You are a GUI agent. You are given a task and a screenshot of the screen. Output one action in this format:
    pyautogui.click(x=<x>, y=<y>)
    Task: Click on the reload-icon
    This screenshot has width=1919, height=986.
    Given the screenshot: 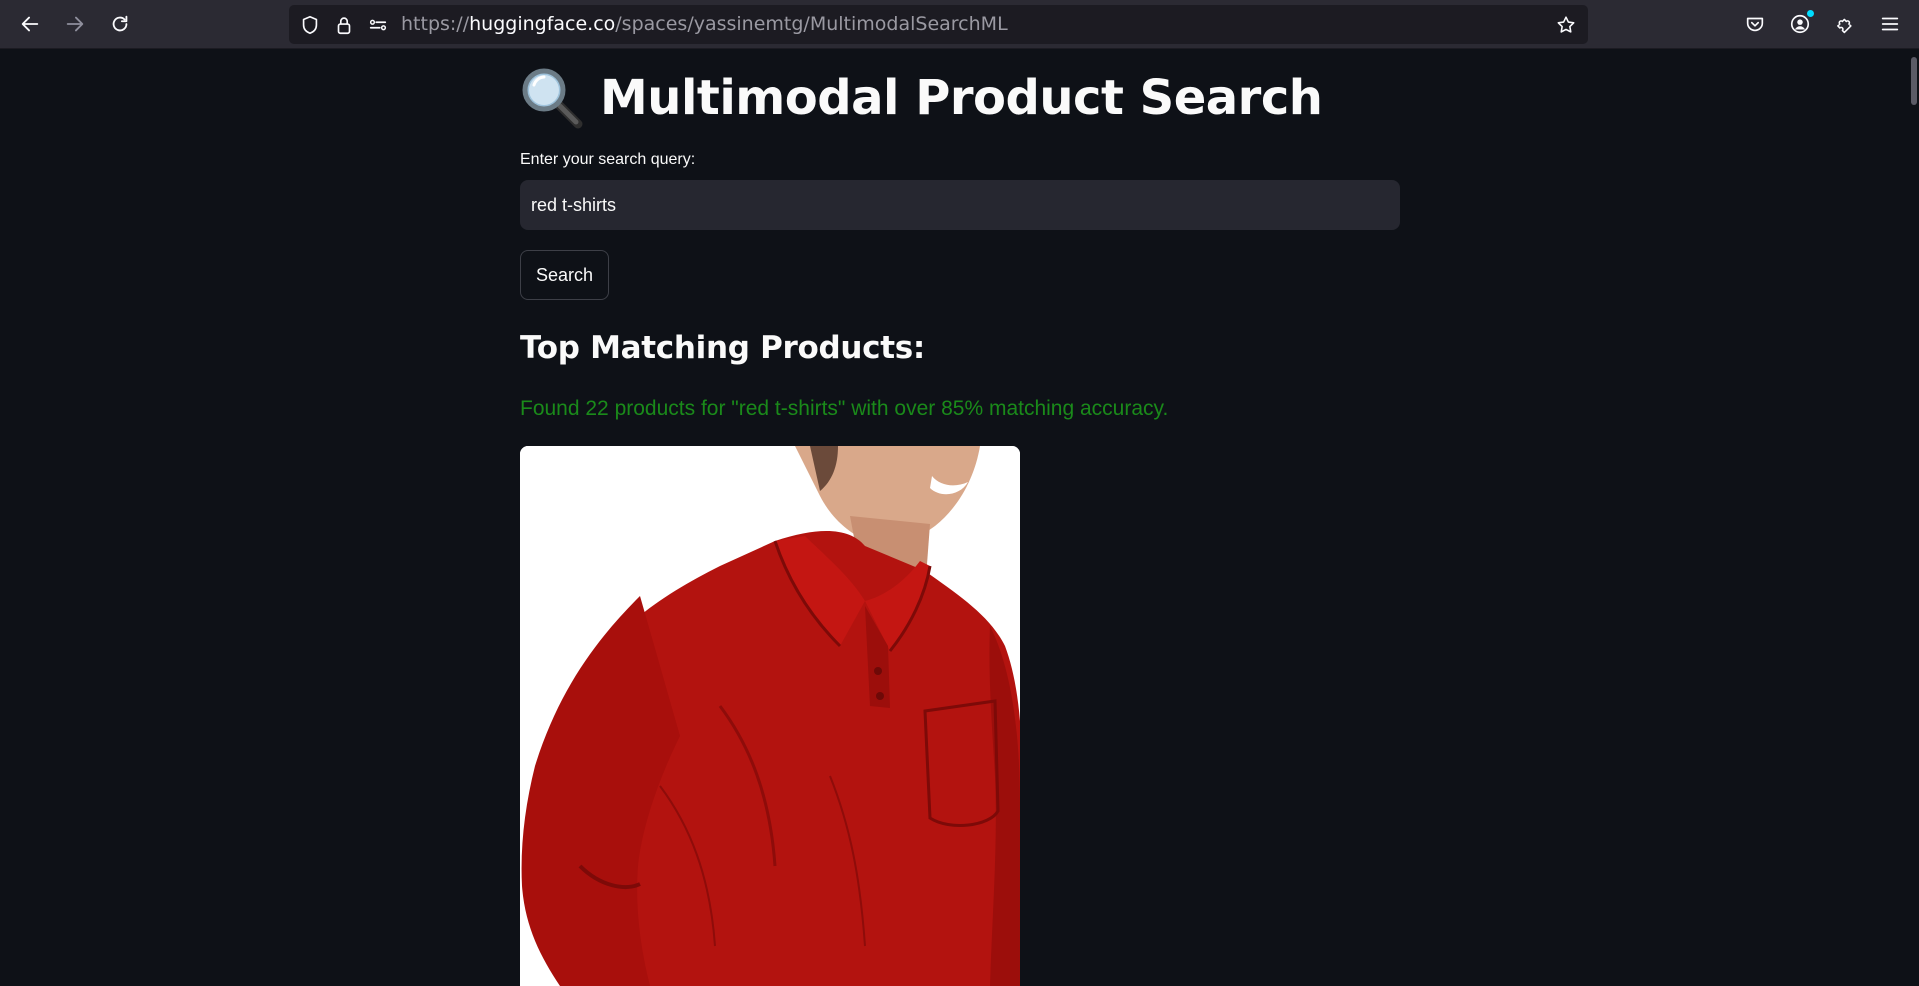 What is the action you would take?
    pyautogui.click(x=120, y=23)
    